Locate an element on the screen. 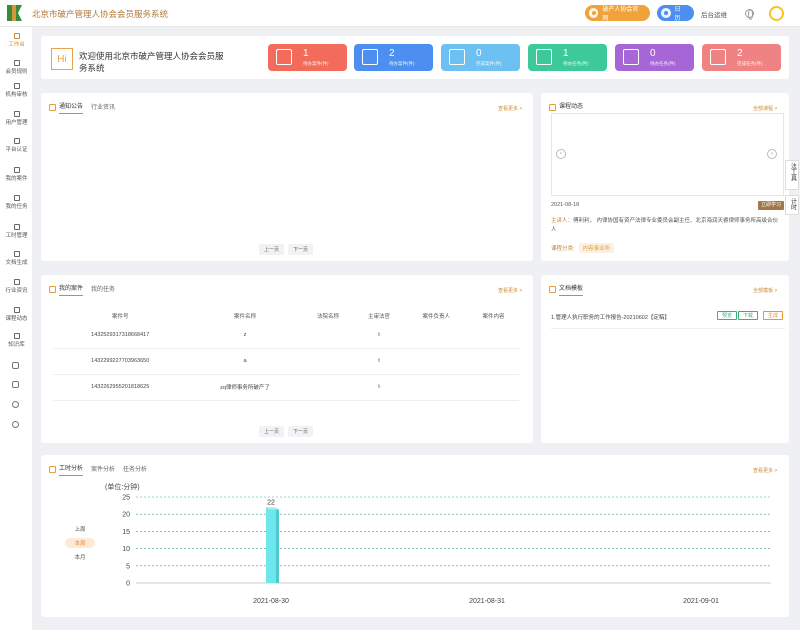 Image resolution: width=800 pixels, height=630 pixels. stat-label: 完成案件(件) is located at coordinates (489, 63).